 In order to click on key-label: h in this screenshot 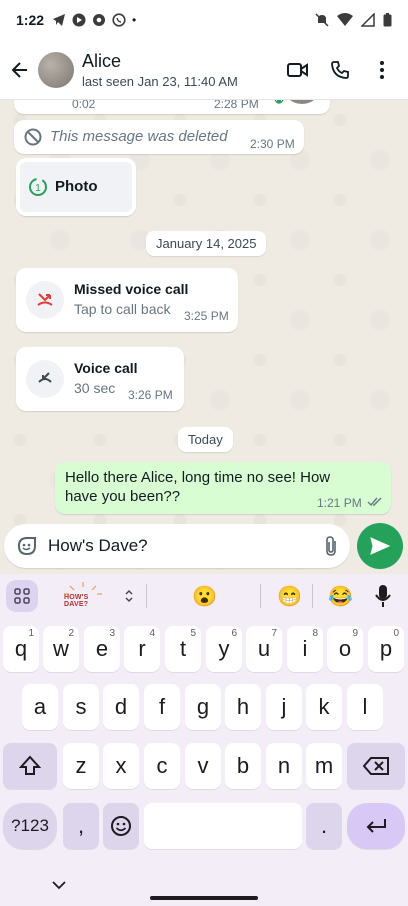, I will do `click(243, 706)`.